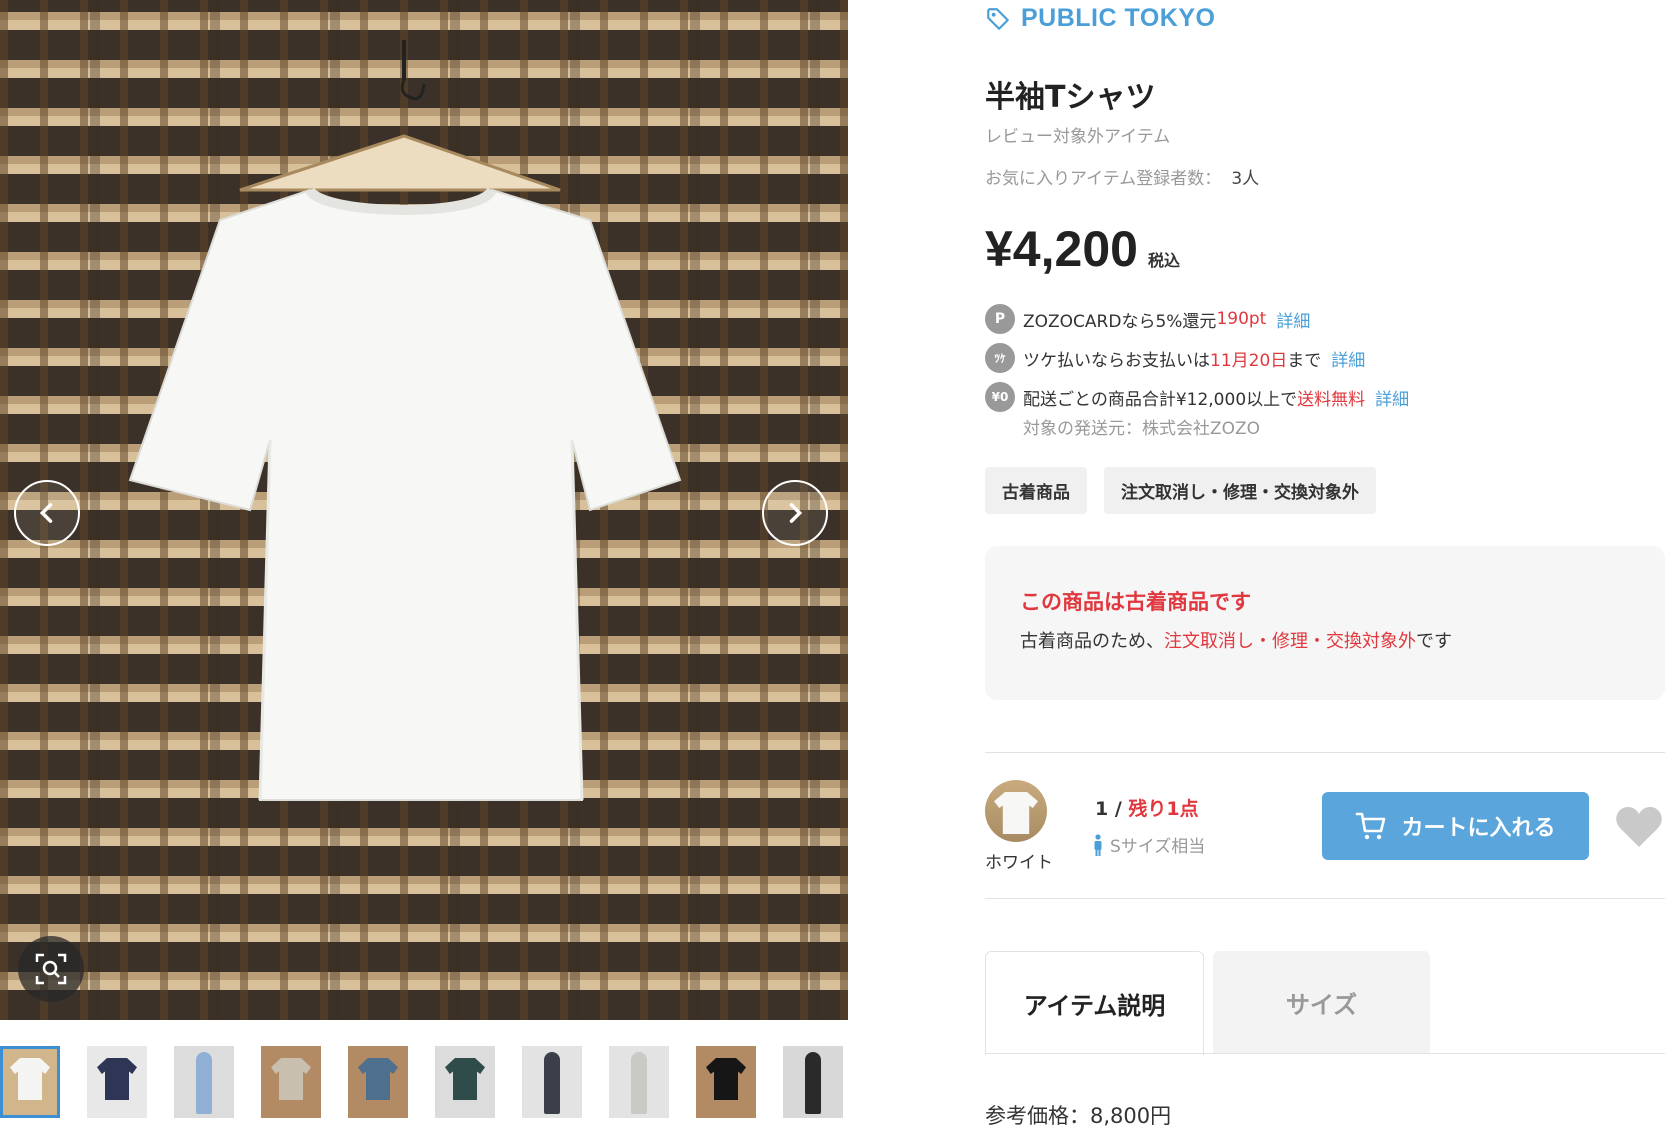 This screenshot has width=1665, height=1130. I want to click on tab-divider, so click(1325, 1053).